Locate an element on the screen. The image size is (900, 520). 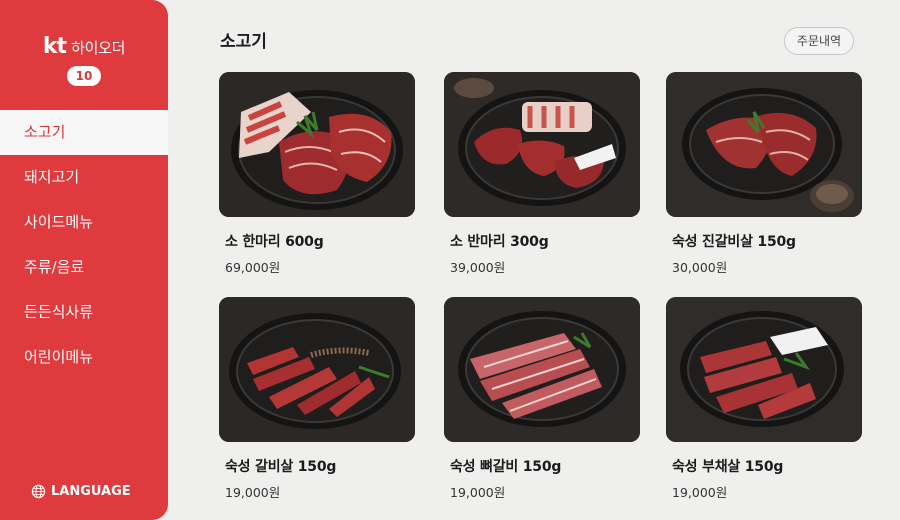
product-name: 소 반마리 300g is located at coordinates (499, 242).